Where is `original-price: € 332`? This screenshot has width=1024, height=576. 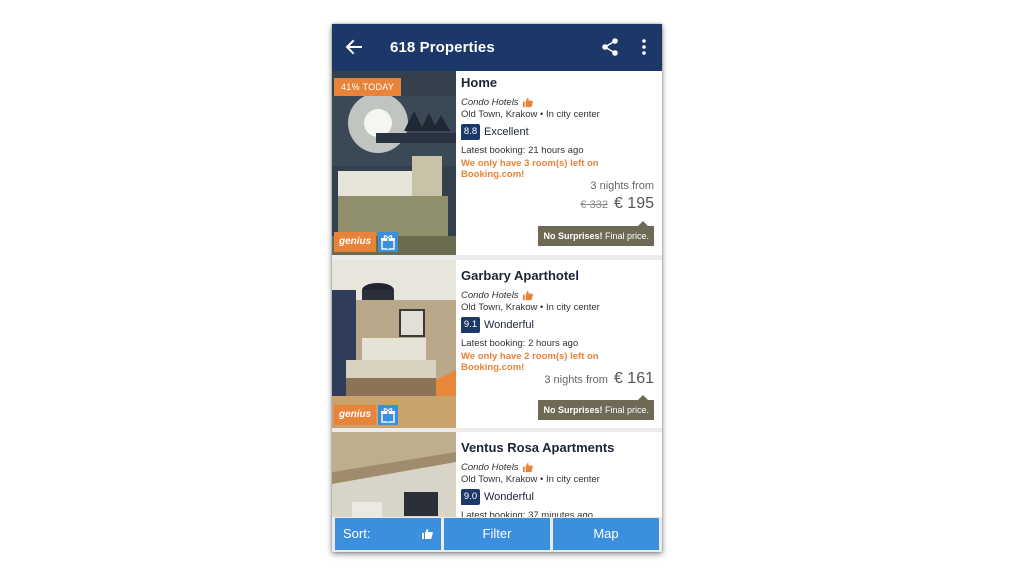 original-price: € 332 is located at coordinates (594, 205).